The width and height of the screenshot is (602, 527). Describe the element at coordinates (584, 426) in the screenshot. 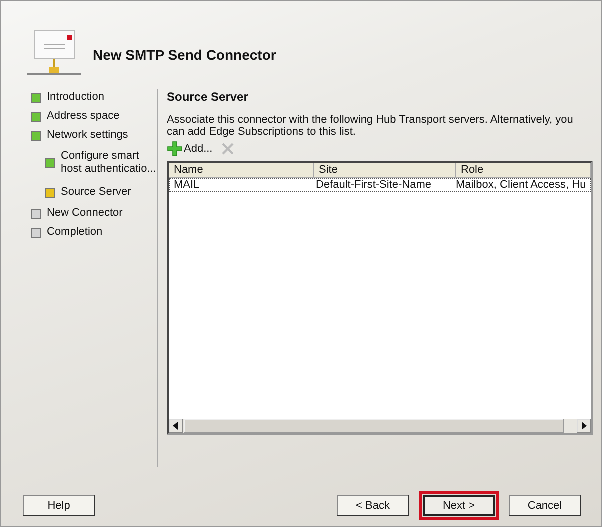

I see `scroll-right-icon` at that location.